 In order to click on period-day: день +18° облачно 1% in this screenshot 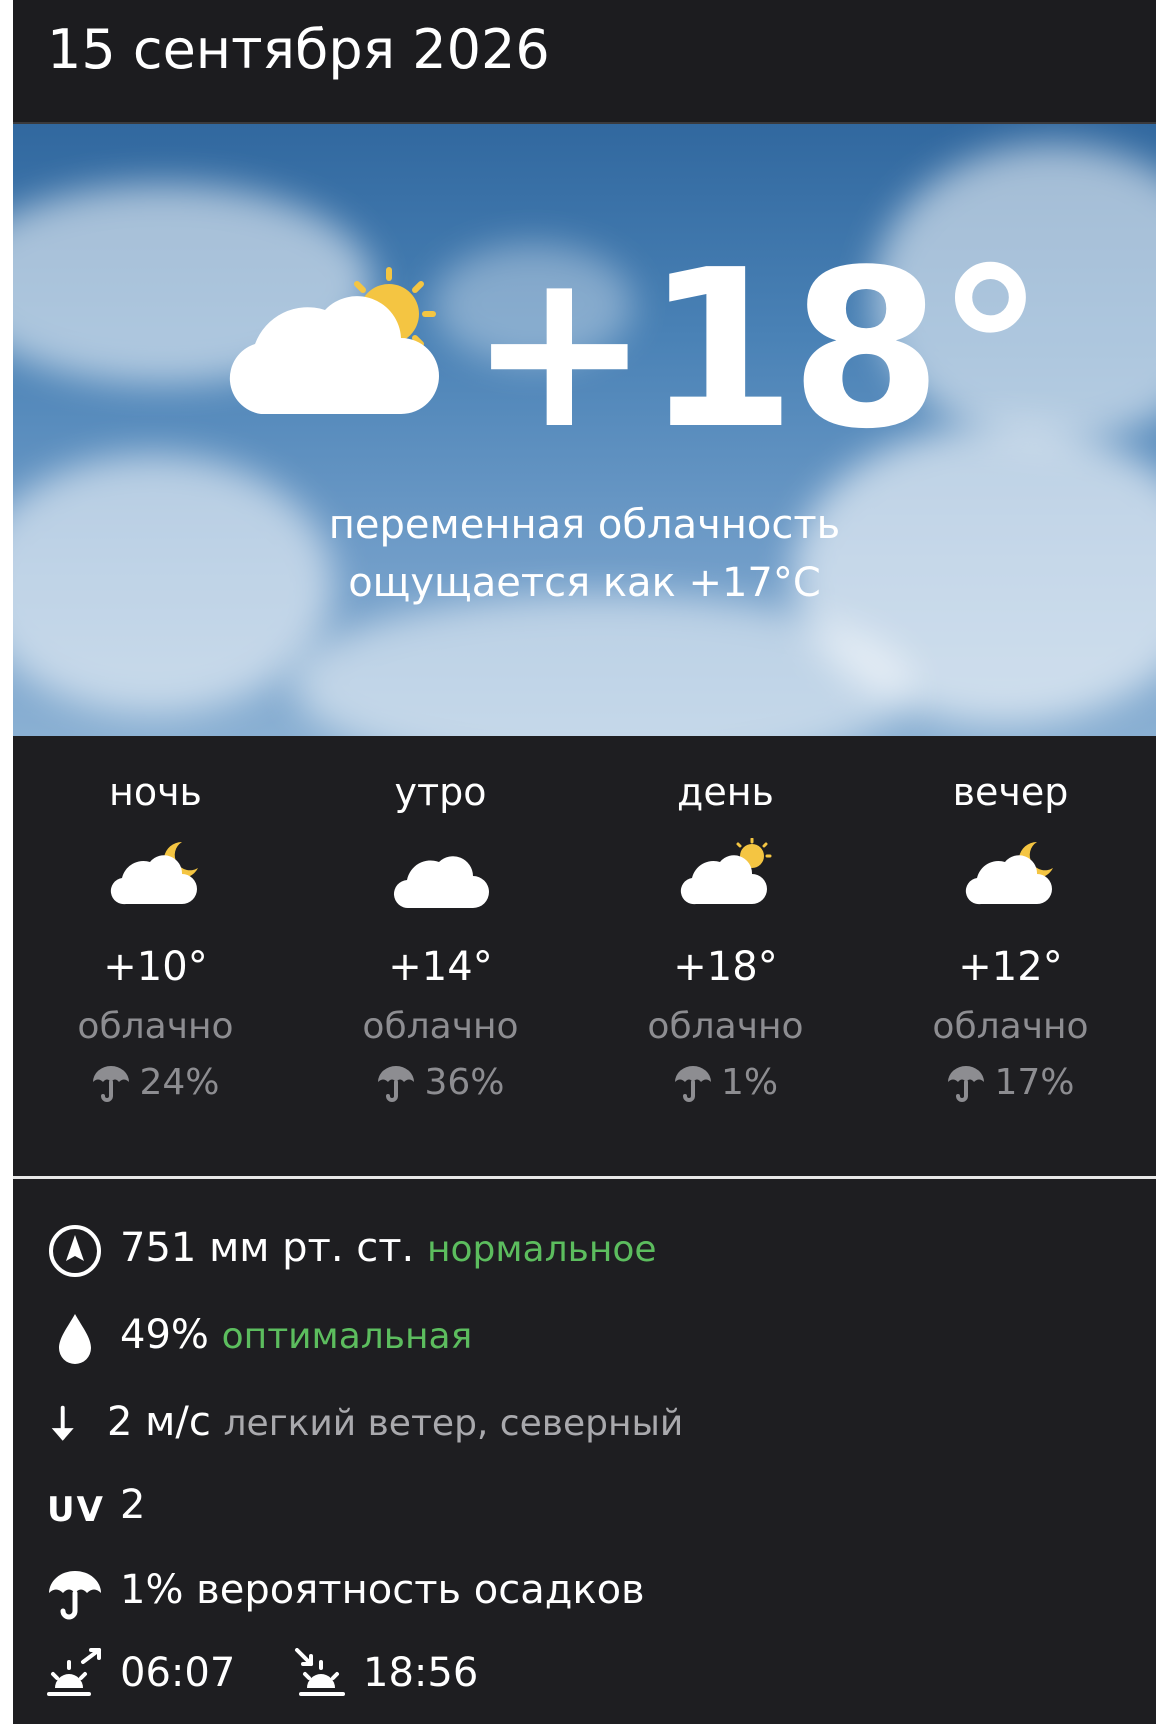, I will do `click(725, 946)`.